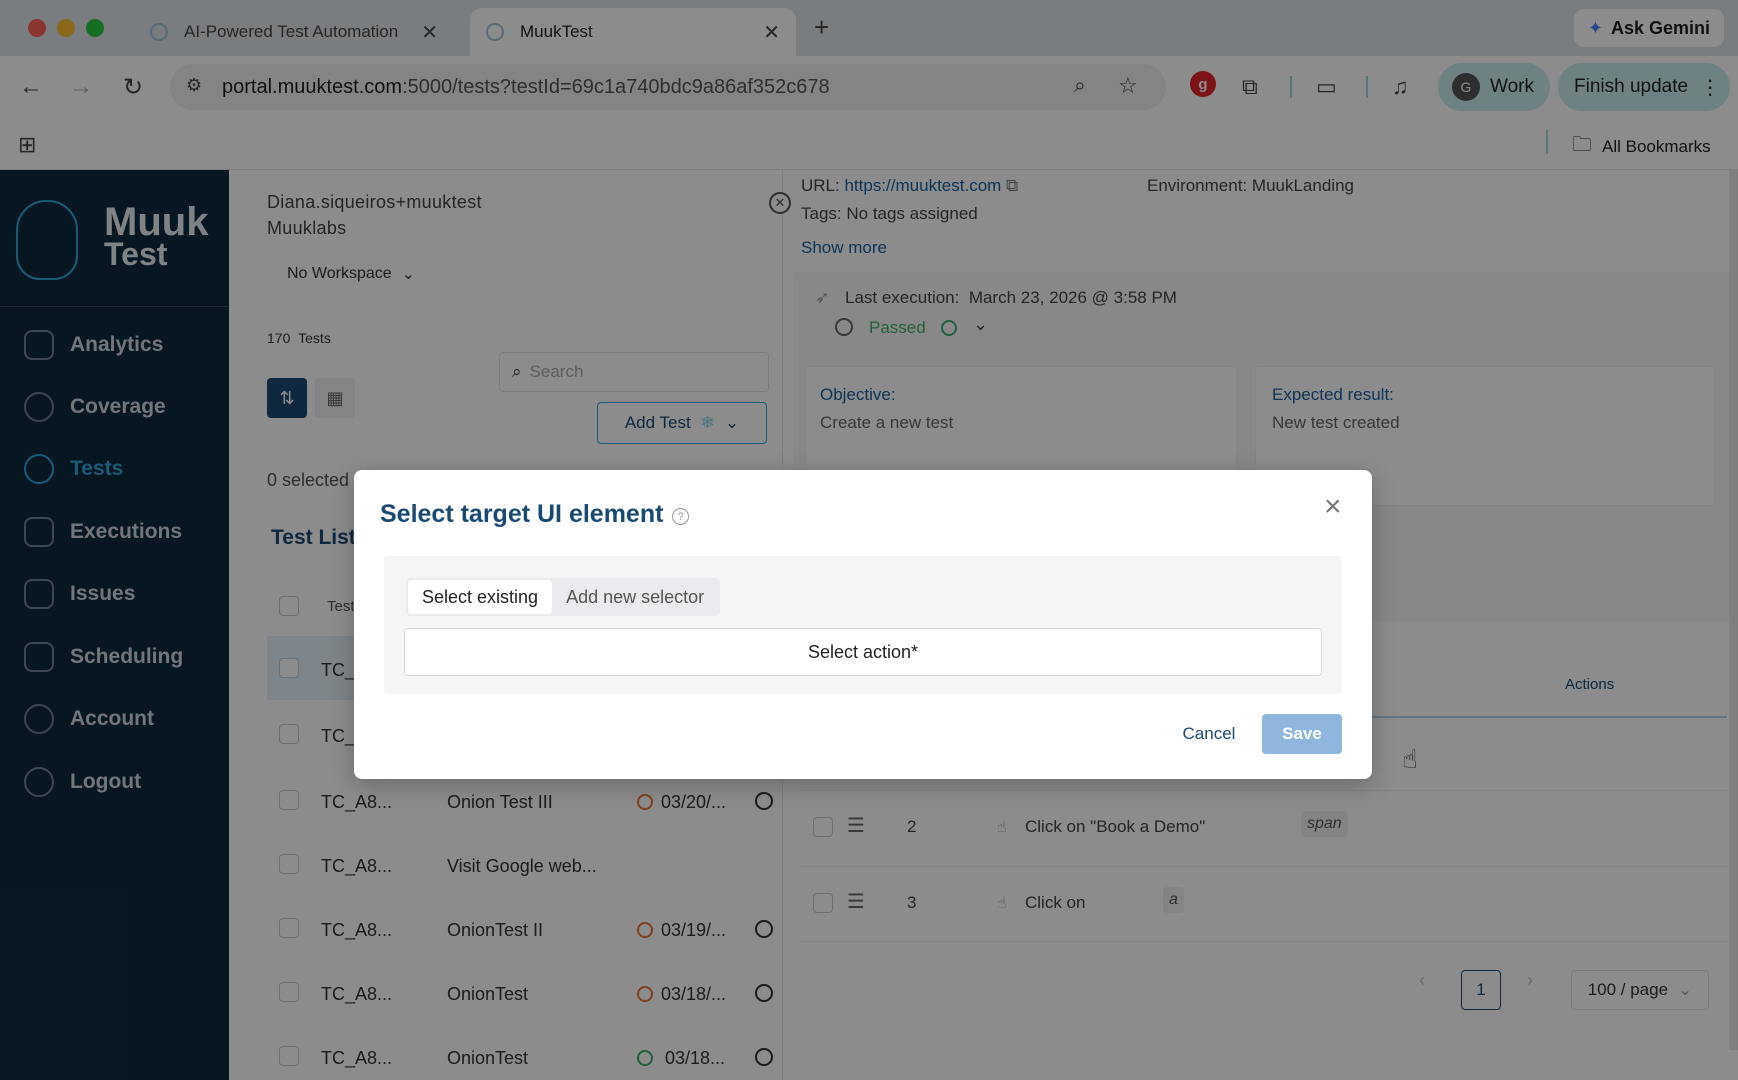 This screenshot has width=1738, height=1080. What do you see at coordinates (1410, 759) in the screenshot?
I see `mouse-pointer-hand-icon: ☝` at bounding box center [1410, 759].